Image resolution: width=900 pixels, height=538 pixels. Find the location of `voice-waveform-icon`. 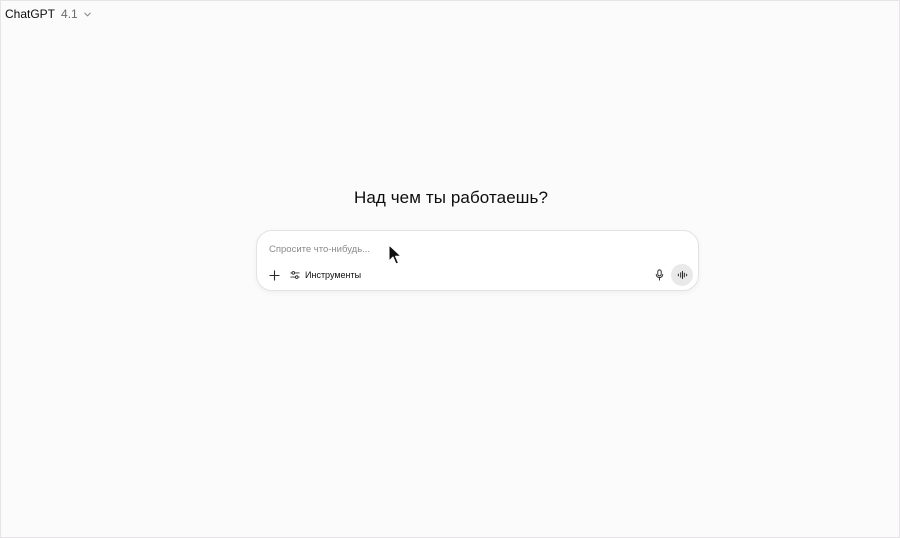

voice-waveform-icon is located at coordinates (682, 275).